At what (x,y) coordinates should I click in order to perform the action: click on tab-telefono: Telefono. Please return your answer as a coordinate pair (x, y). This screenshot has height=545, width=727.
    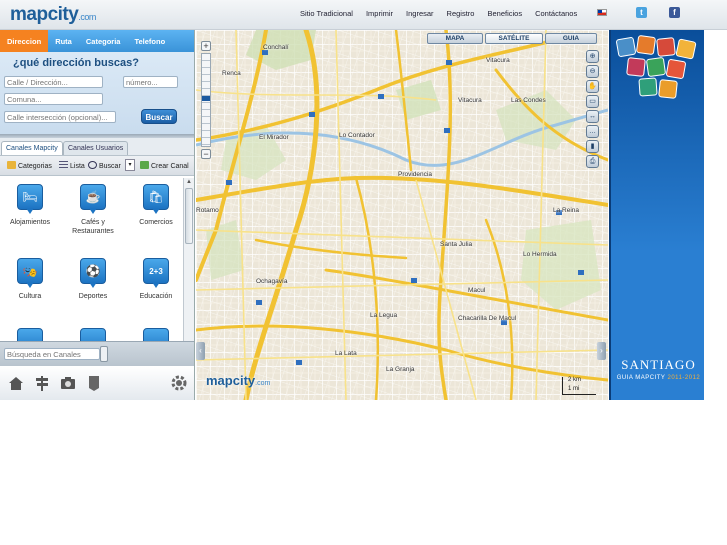
    Looking at the image, I should click on (149, 41).